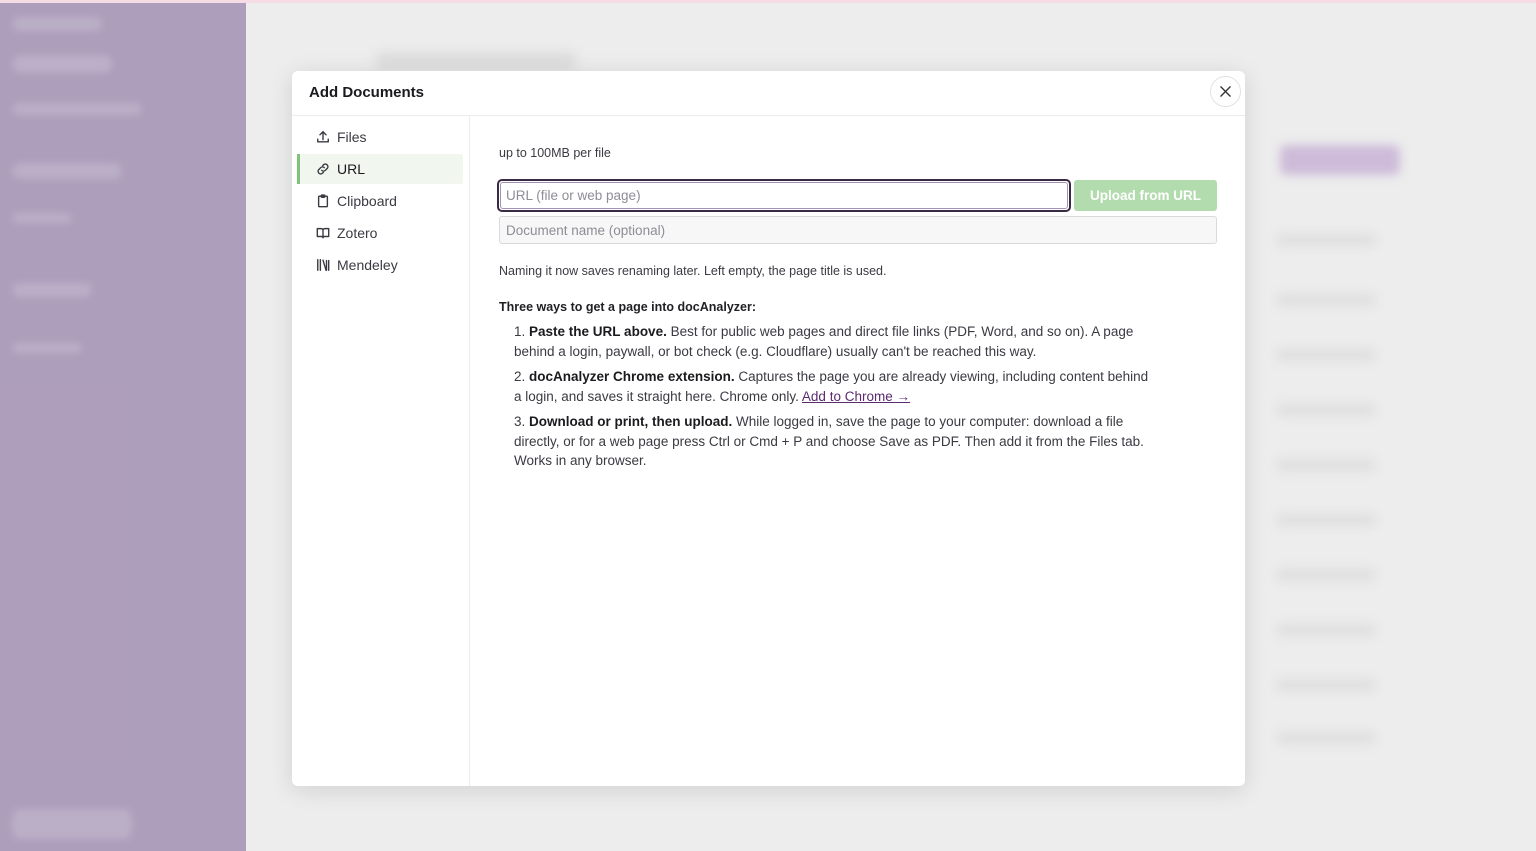 The image size is (1536, 851). I want to click on document-name-input, so click(858, 230).